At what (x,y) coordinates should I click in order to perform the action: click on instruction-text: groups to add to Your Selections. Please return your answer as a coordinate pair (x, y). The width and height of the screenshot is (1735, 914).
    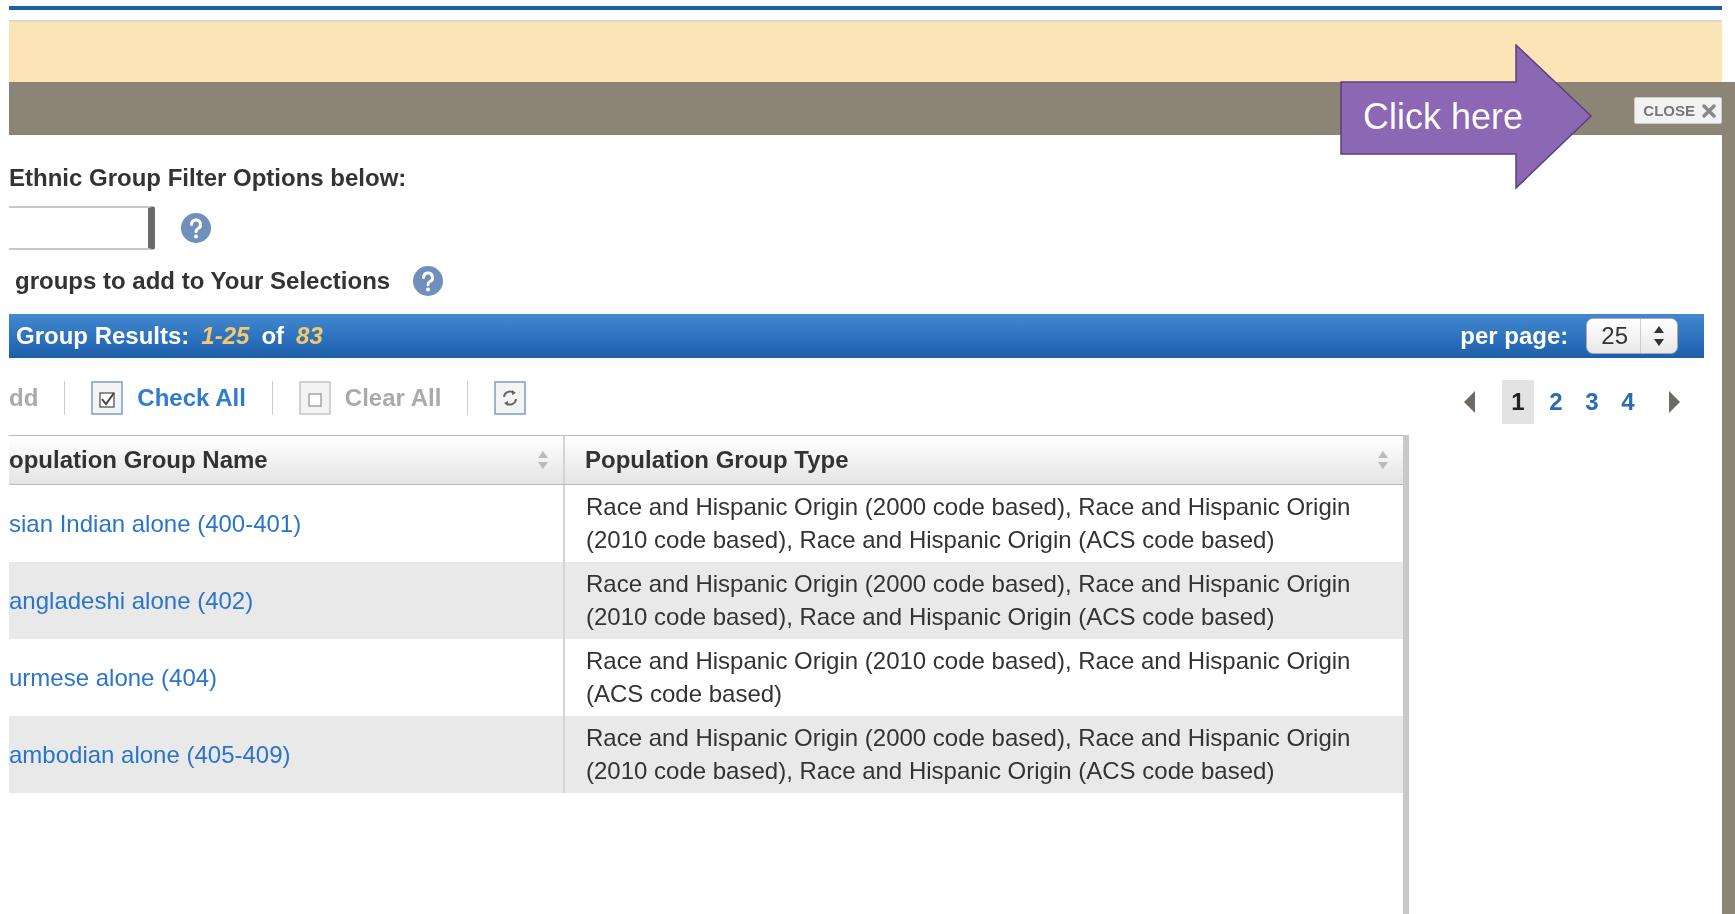
    Looking at the image, I should click on (203, 281).